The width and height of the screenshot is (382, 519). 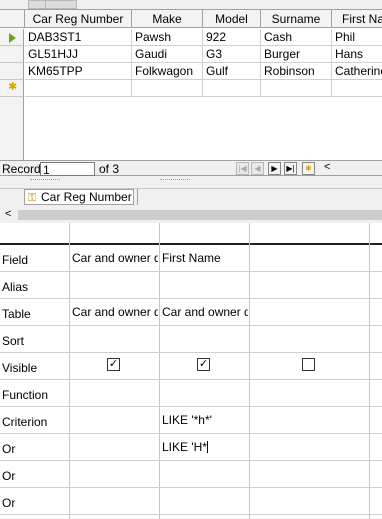 What do you see at coordinates (290, 168) in the screenshot?
I see `last-record-button: ▶|` at bounding box center [290, 168].